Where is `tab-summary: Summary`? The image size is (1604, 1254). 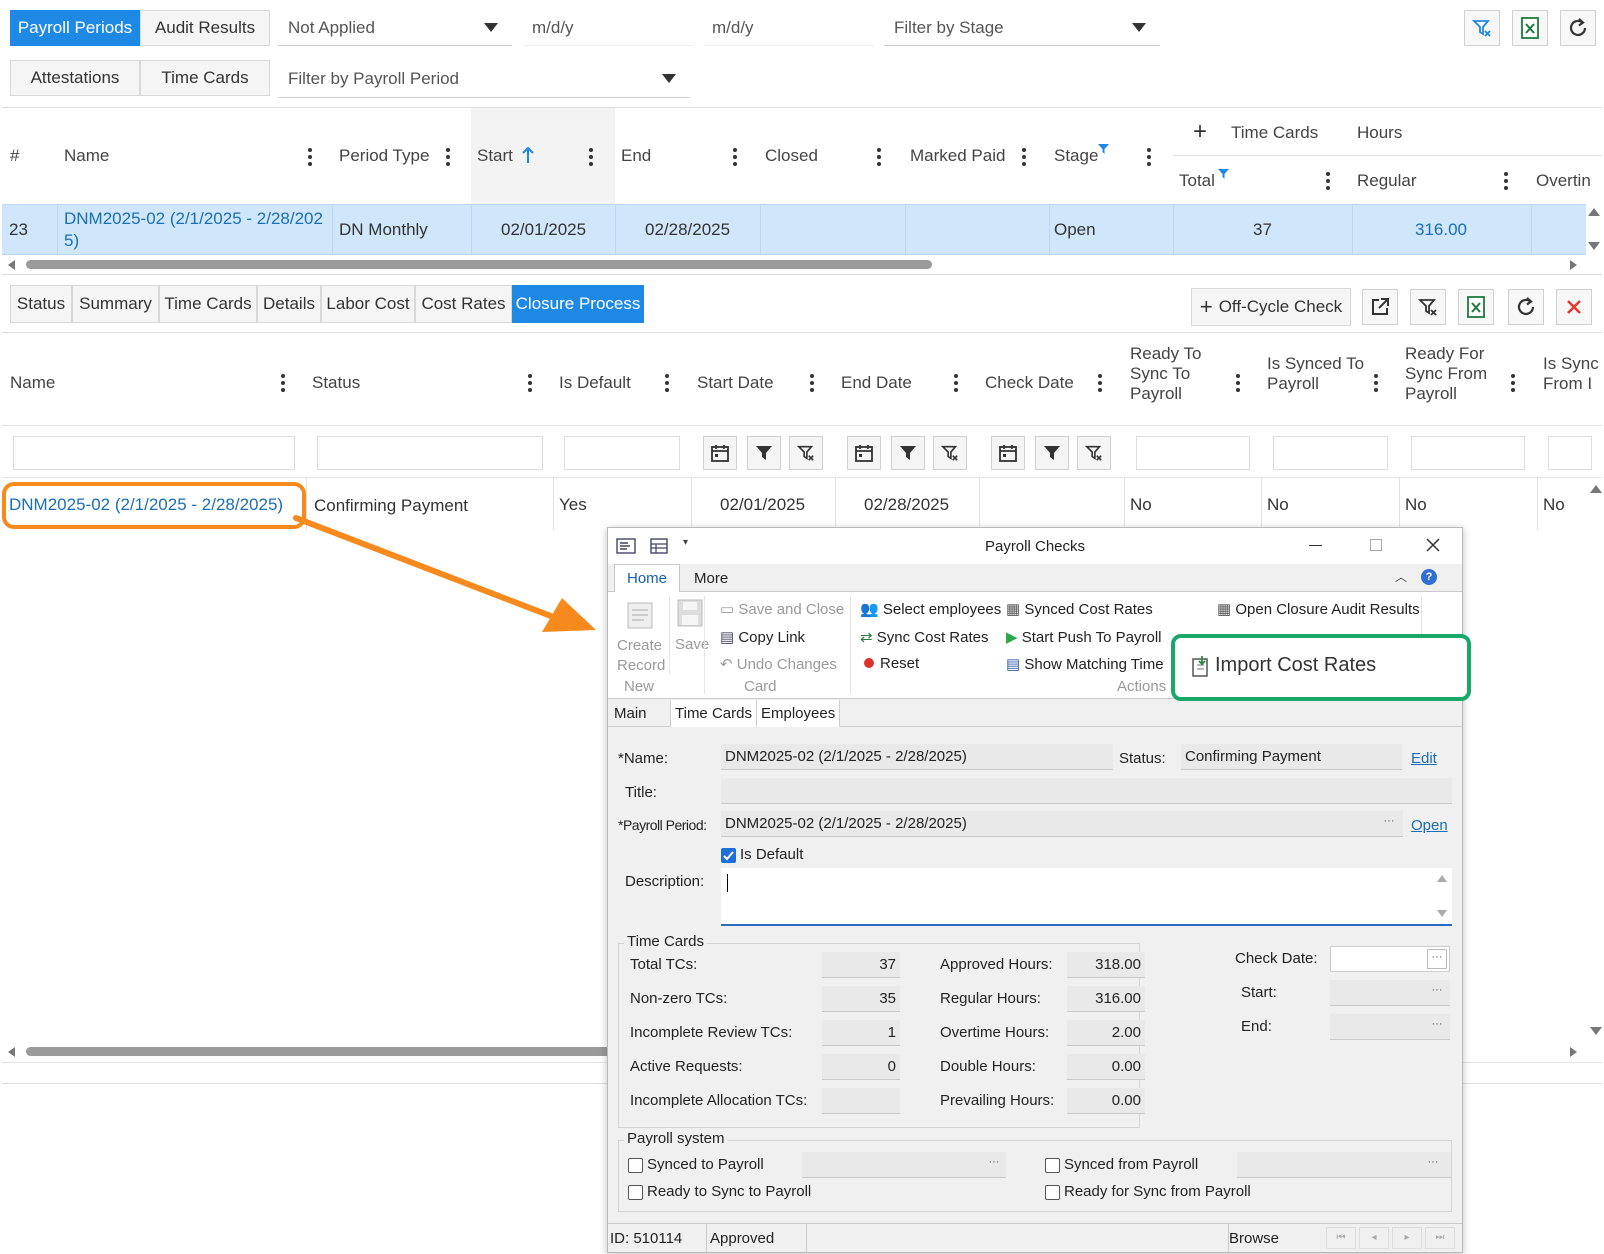 tab-summary: Summary is located at coordinates (115, 304).